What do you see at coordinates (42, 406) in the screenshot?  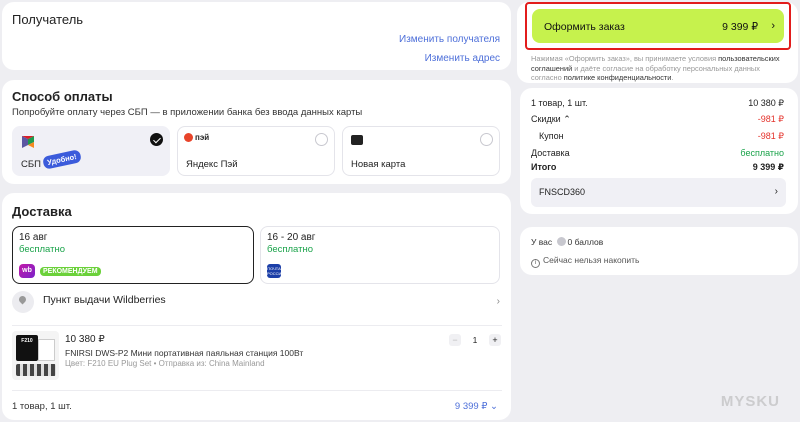 I see `items-count: 1 товар, 1 шт.` at bounding box center [42, 406].